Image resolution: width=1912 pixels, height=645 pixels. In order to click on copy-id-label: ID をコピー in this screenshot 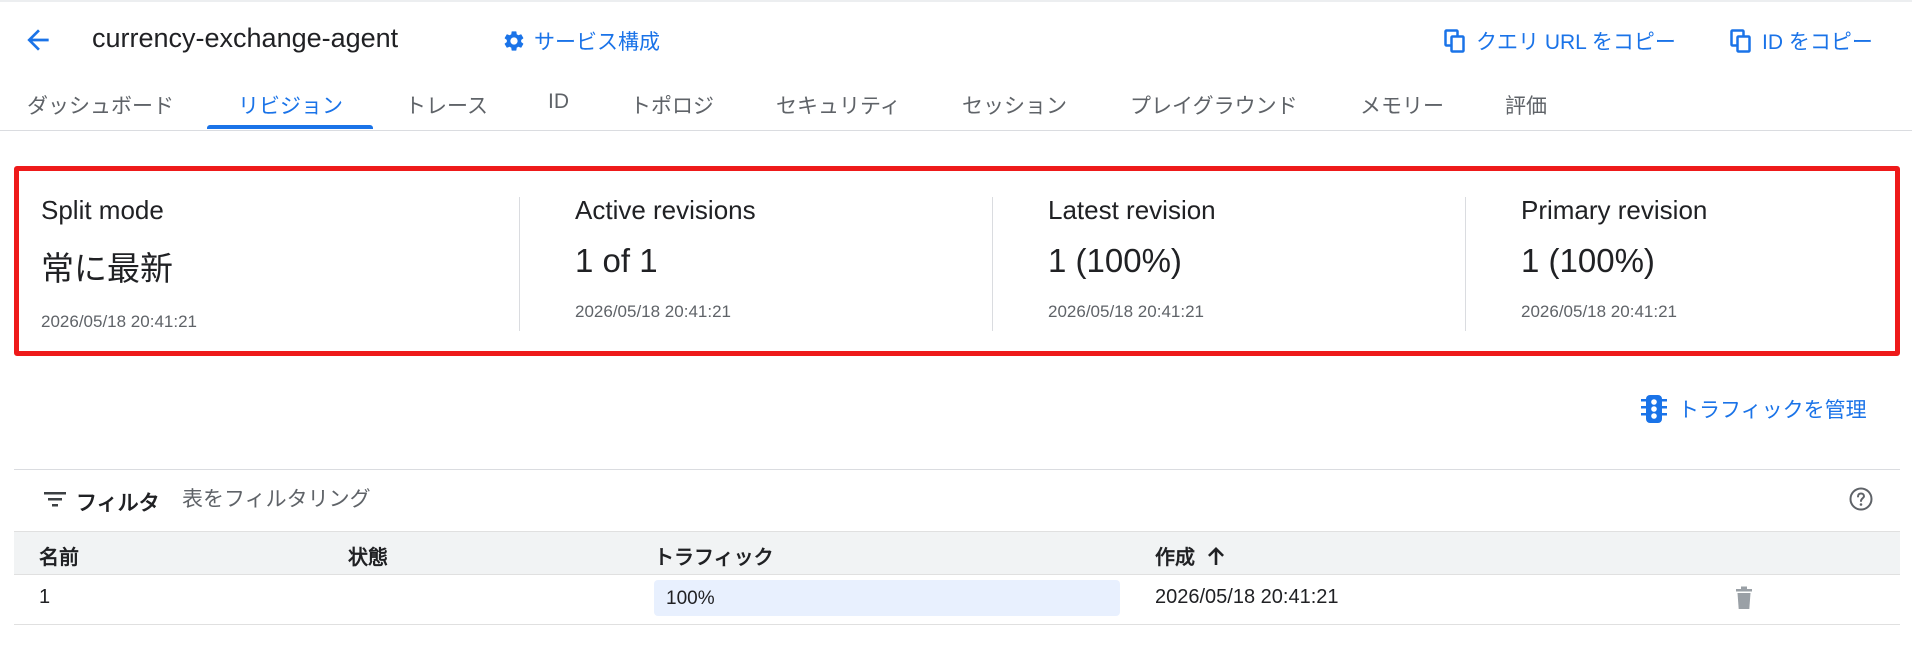, I will do `click(1817, 42)`.